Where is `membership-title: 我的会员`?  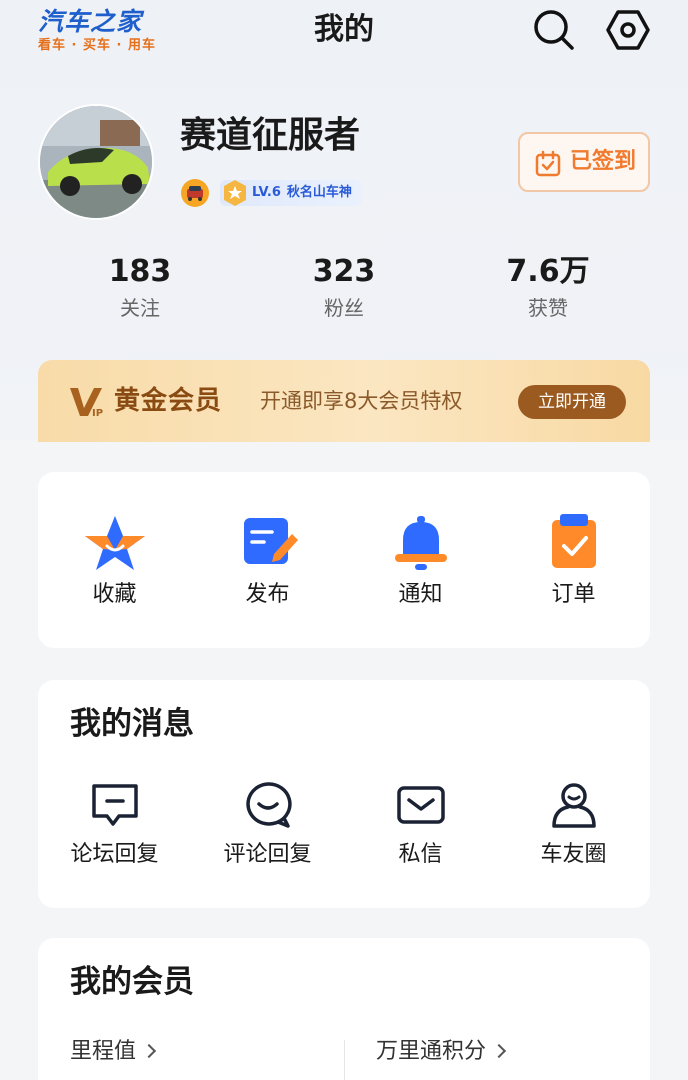 membership-title: 我的会员 is located at coordinates (132, 982).